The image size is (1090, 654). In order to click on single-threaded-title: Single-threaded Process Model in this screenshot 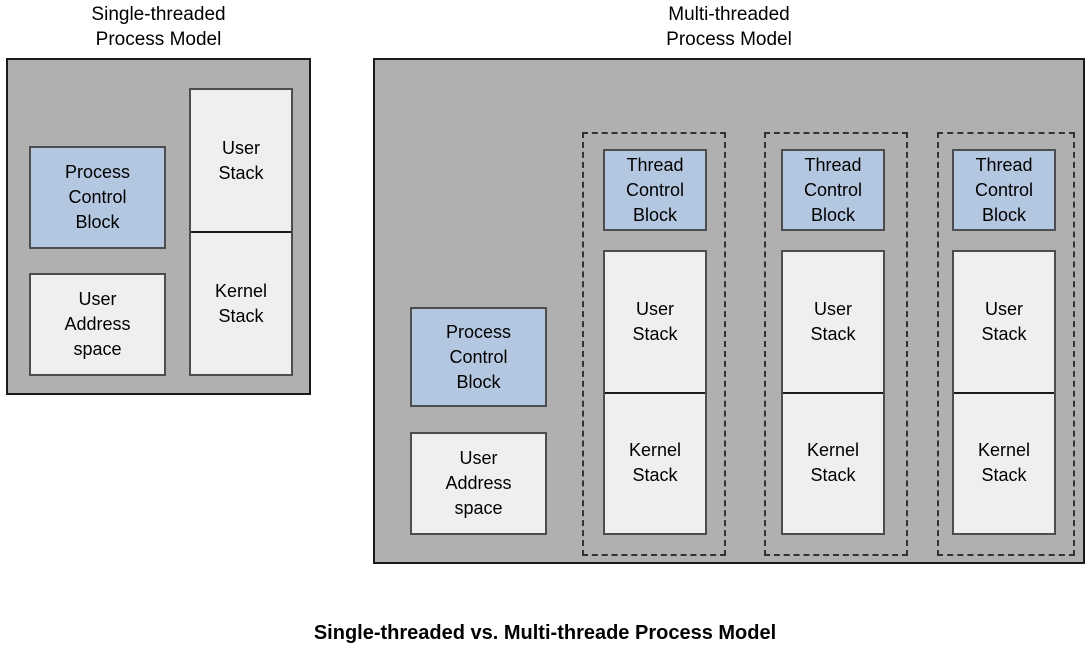, I will do `click(158, 27)`.